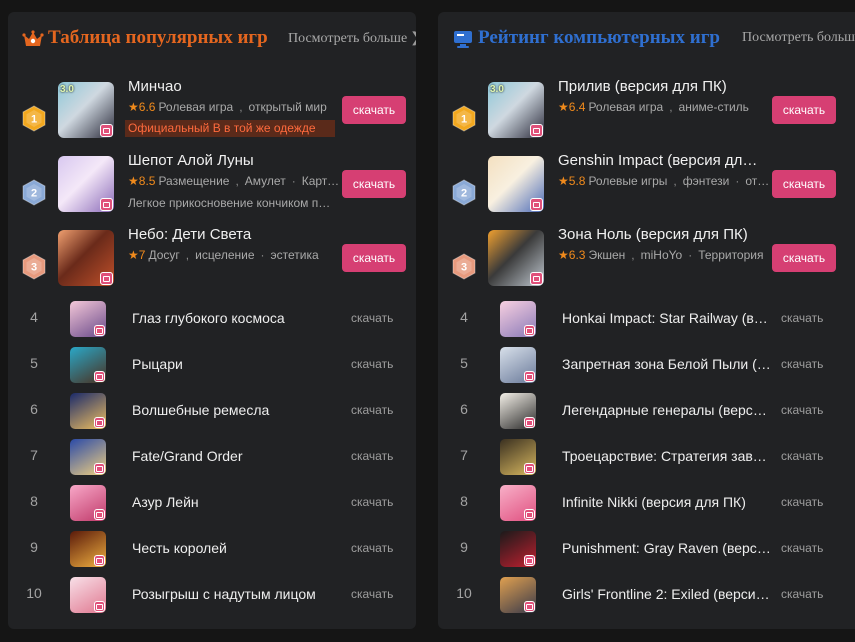  What do you see at coordinates (757, 181) in the screenshot?
I see `game-tag: открытый` at bounding box center [757, 181].